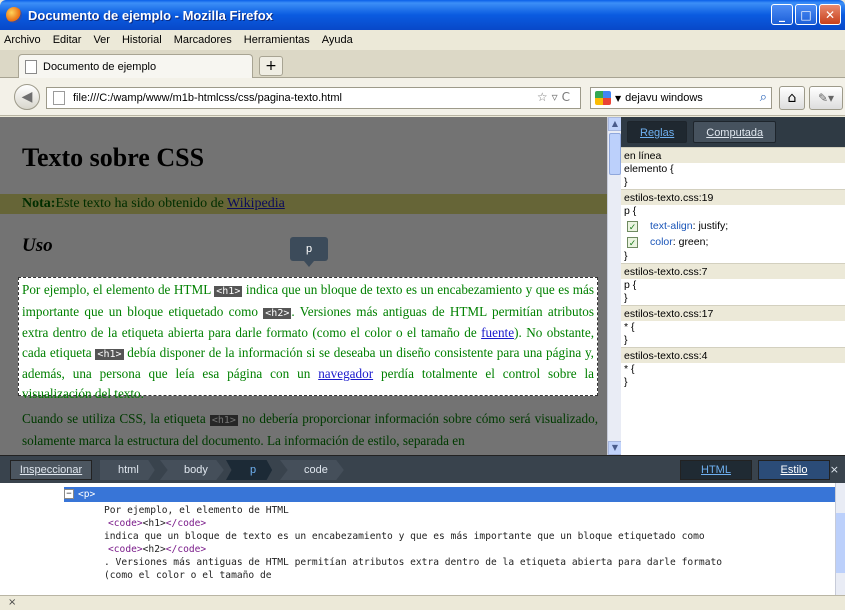 This screenshot has width=845, height=610. Describe the element at coordinates (141, 203) in the screenshot. I see `note-text: Este texto ha sido obtenido de` at that location.